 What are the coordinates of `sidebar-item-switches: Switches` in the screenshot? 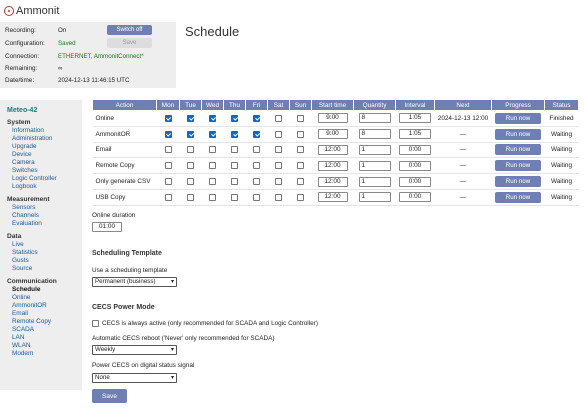 It's located at (32, 171).